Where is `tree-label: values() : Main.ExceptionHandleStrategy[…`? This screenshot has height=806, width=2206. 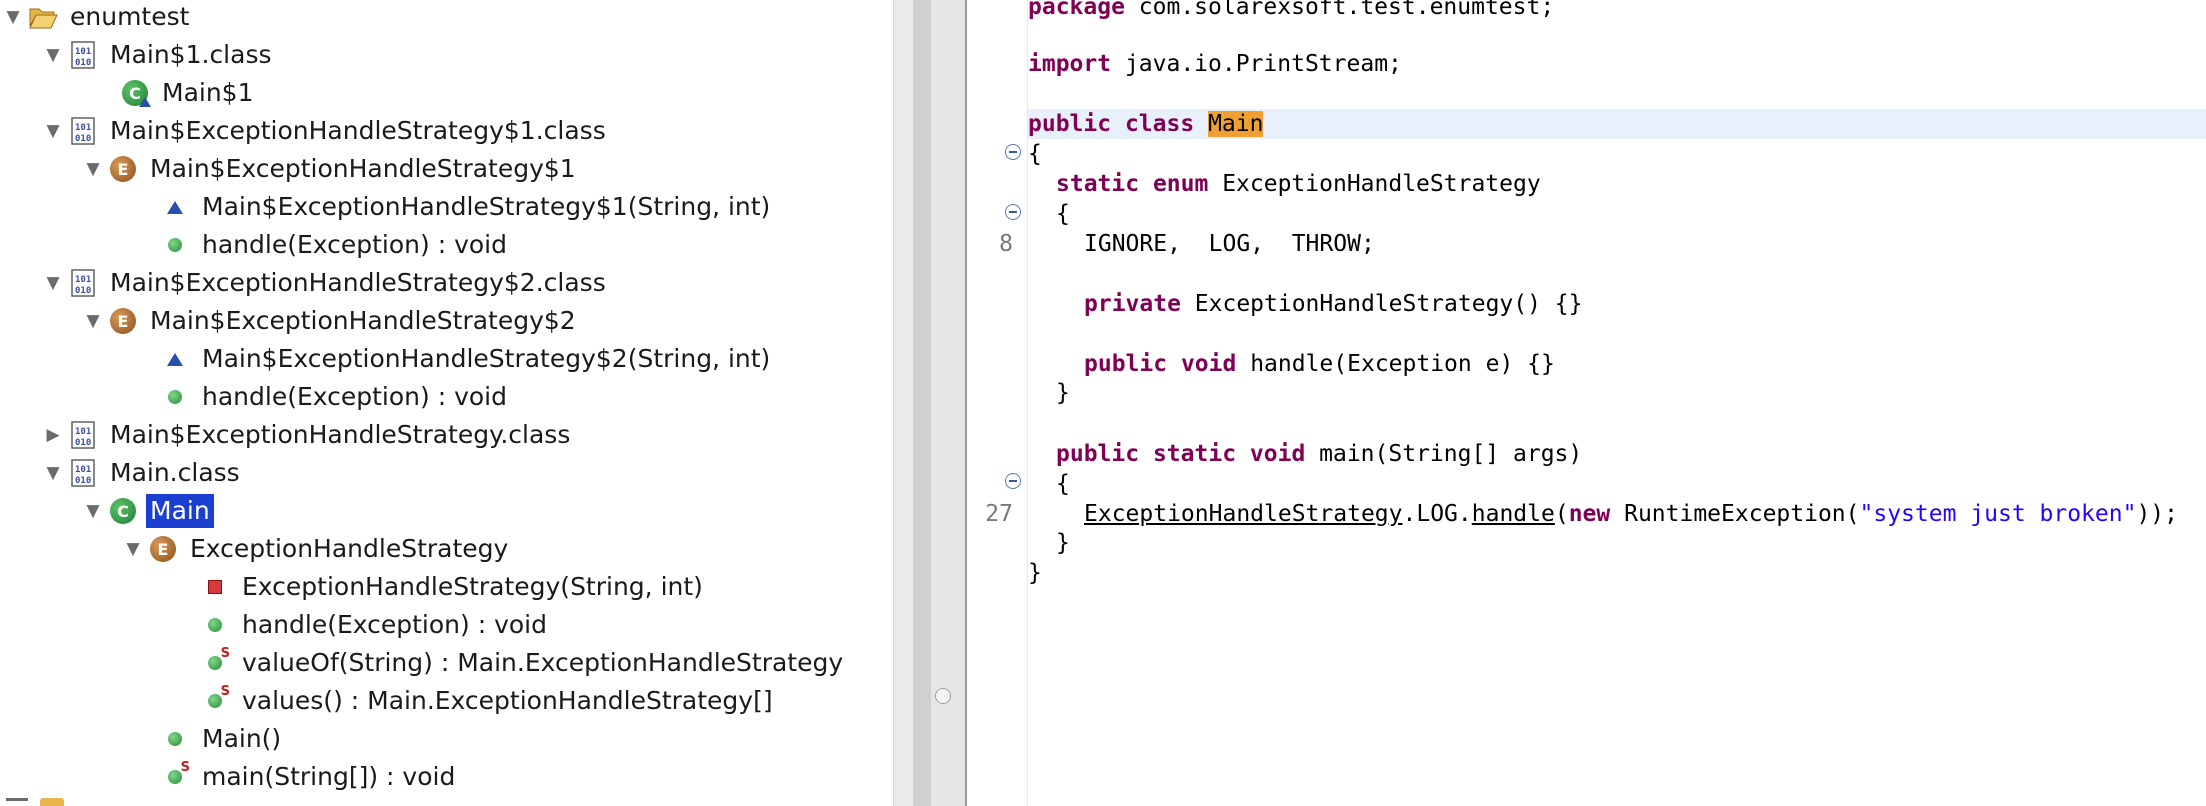
tree-label: values() : Main.ExceptionHandleStrategy[… is located at coordinates (507, 700).